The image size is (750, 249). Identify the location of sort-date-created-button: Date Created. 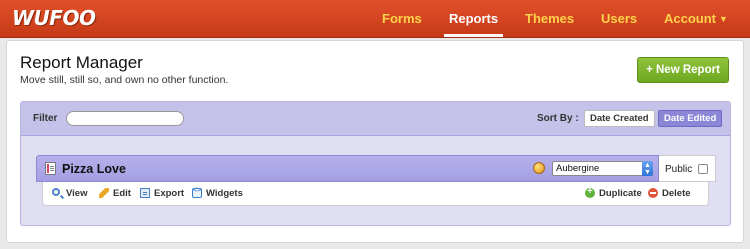
(619, 118).